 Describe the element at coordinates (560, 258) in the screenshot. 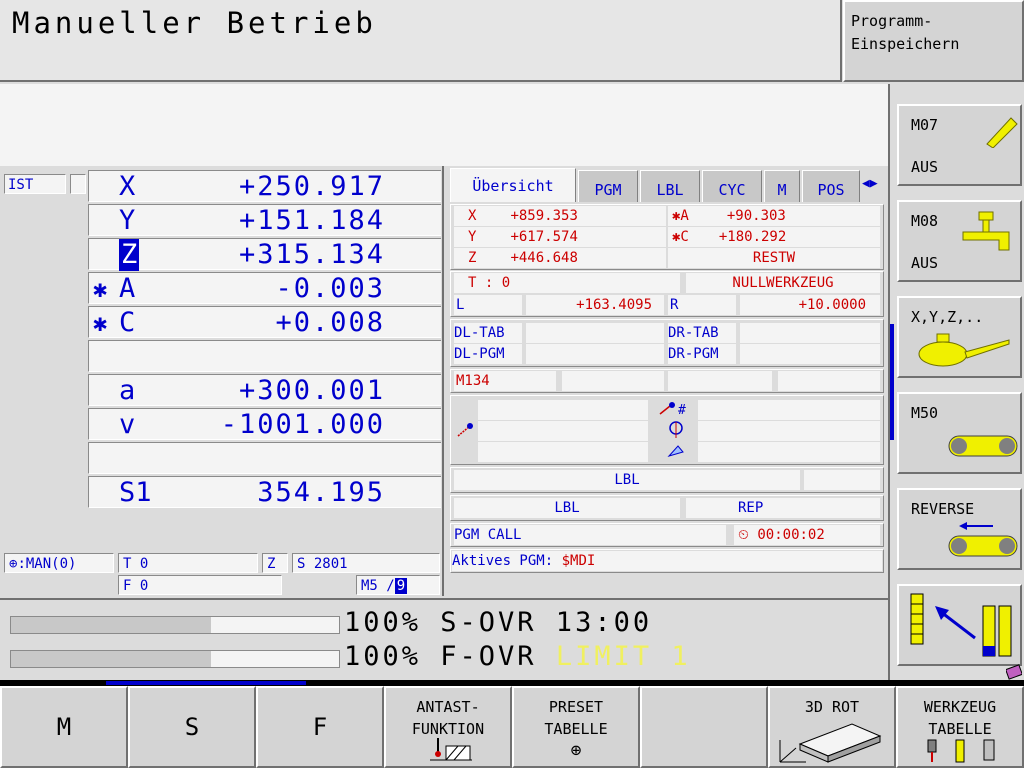

I see `coord-row-z: Z +446.648` at that location.